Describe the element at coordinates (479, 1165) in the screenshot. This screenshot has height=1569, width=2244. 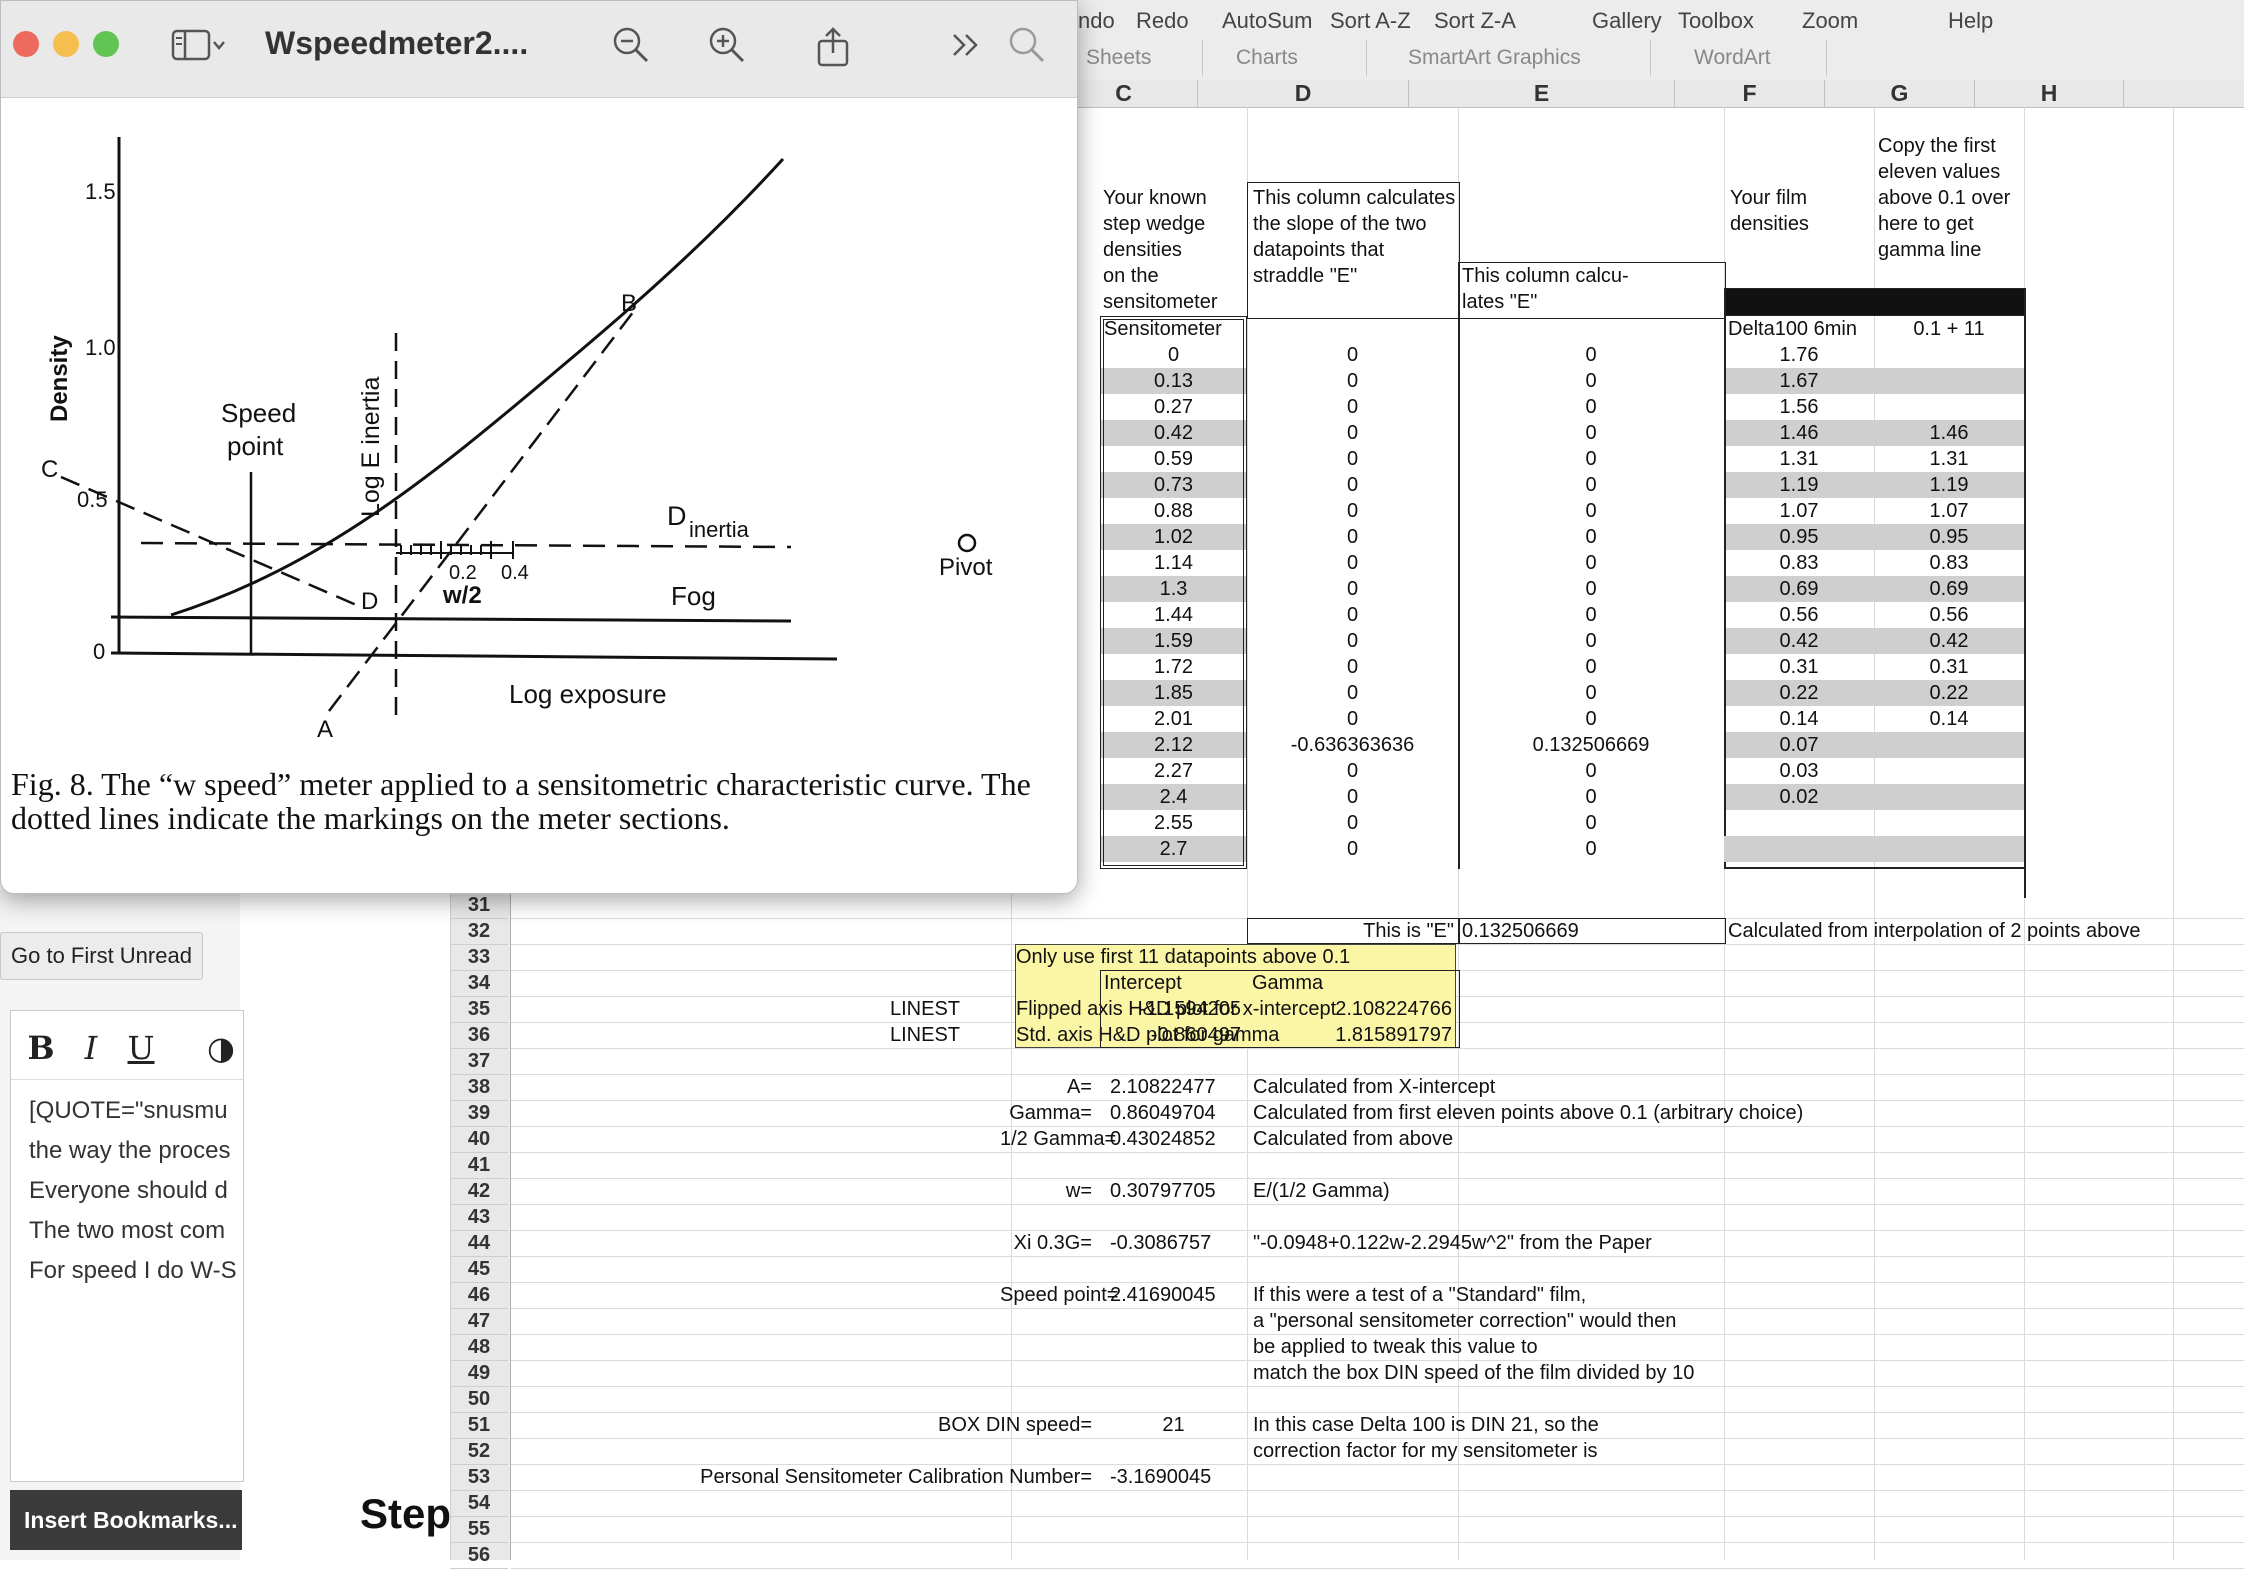
I see `row-number: 41` at that location.